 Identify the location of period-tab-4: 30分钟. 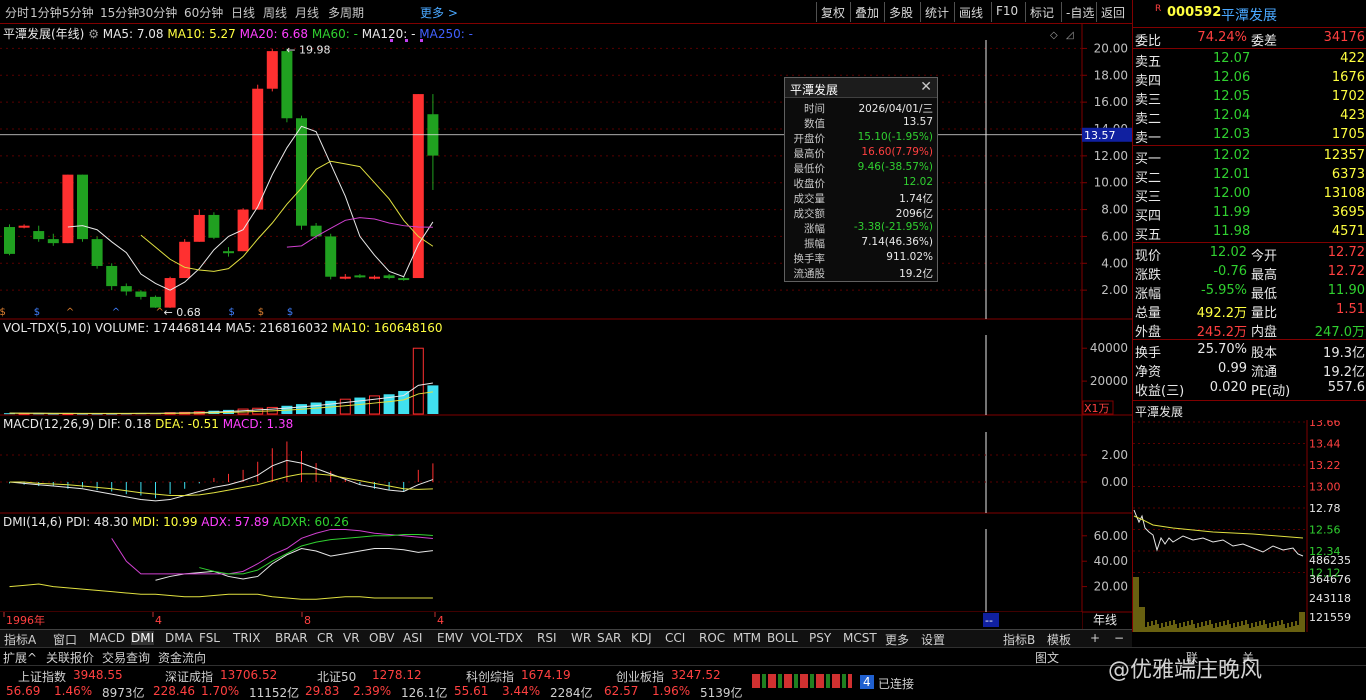
(157, 12).